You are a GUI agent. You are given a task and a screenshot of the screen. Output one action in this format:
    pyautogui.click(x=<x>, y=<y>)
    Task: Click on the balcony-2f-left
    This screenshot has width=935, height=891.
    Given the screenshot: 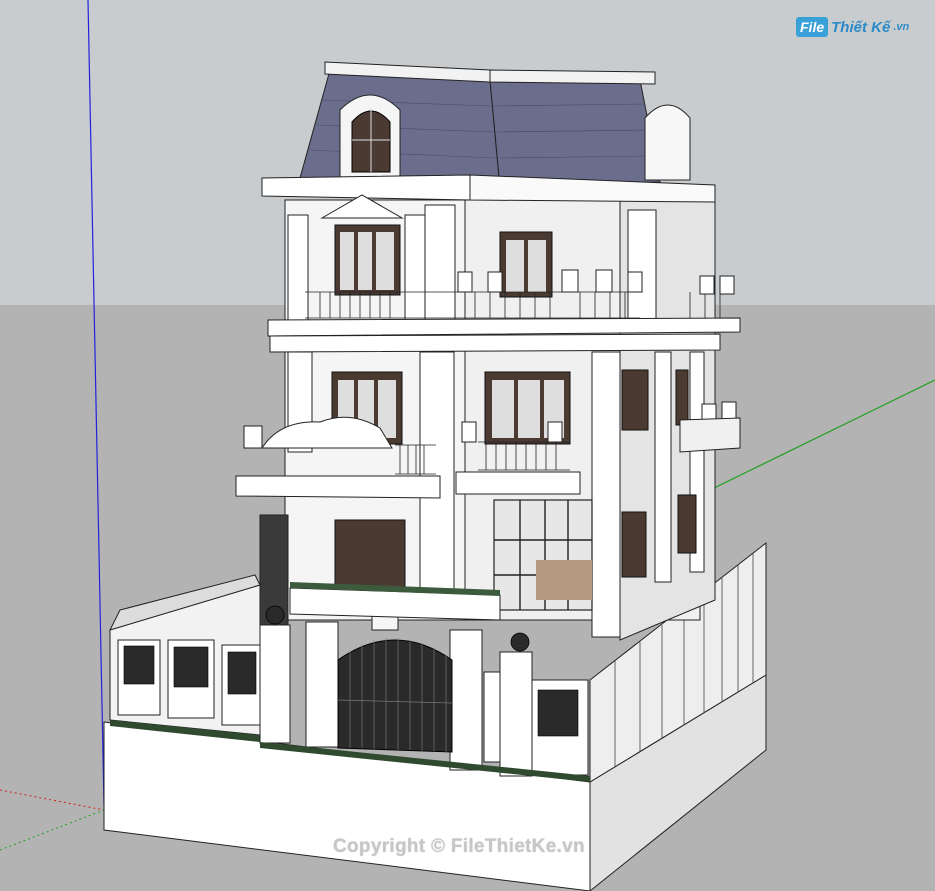 What is the action you would take?
    pyautogui.click(x=338, y=487)
    